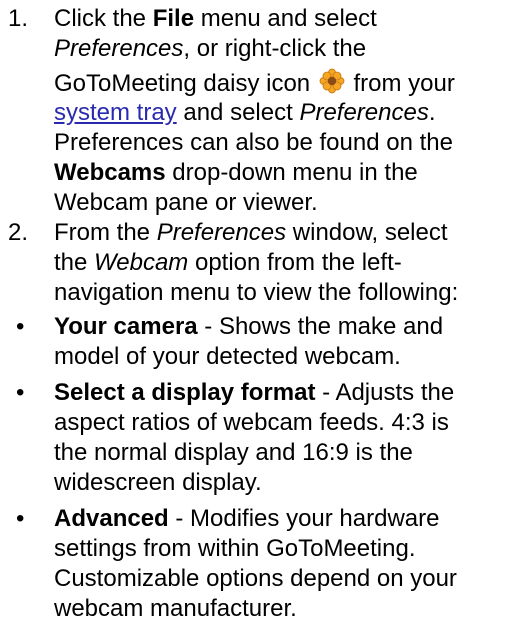 Image resolution: width=512 pixels, height=628 pixels. I want to click on bullet-line: widescreen display., so click(158, 482).